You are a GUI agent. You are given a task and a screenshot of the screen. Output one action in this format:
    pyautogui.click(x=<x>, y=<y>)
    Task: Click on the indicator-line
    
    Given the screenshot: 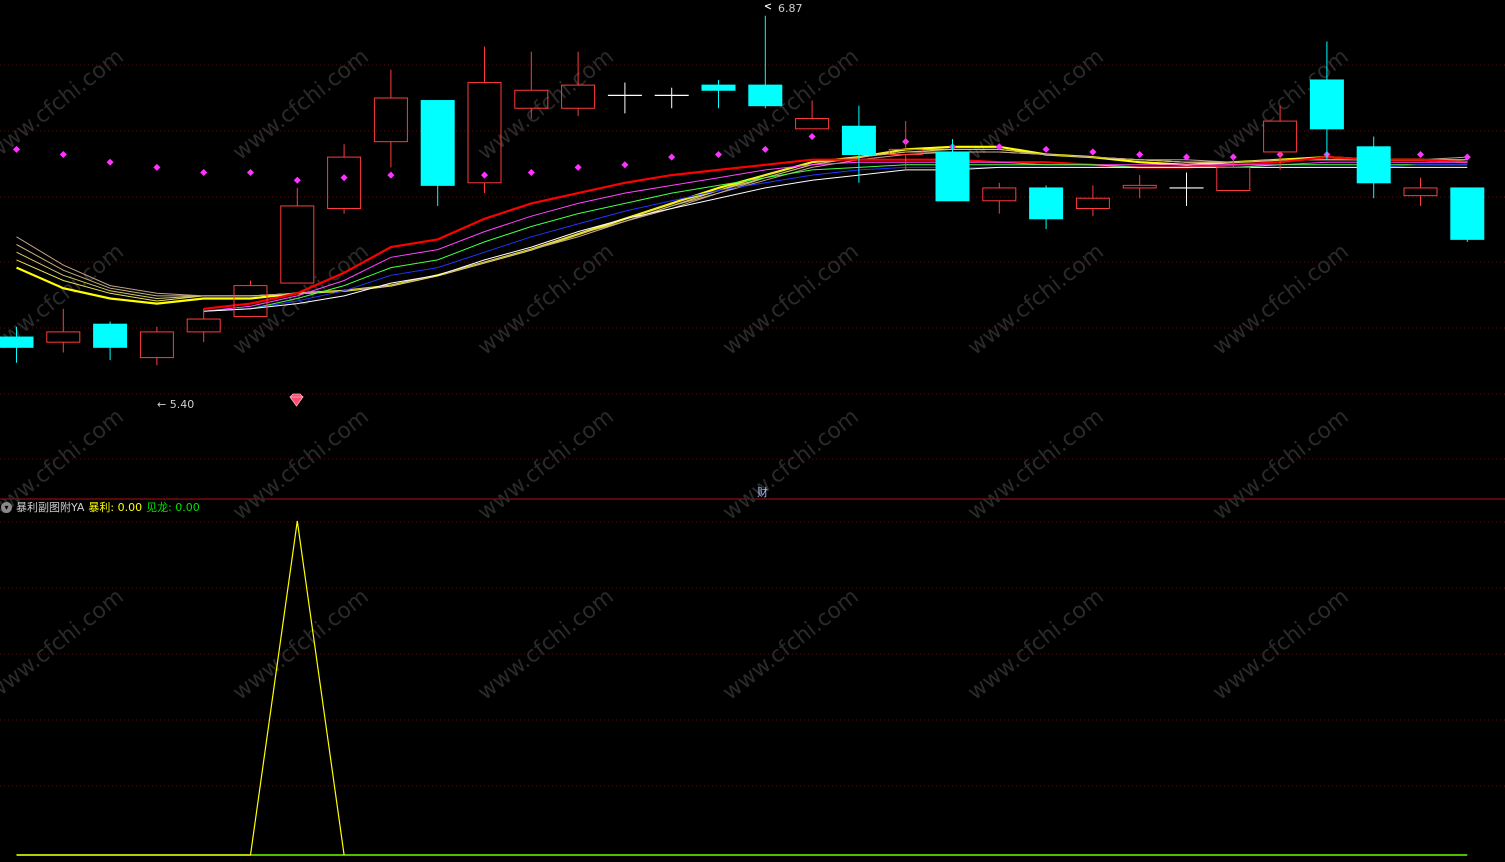 What is the action you would take?
    pyautogui.click(x=180, y=688)
    